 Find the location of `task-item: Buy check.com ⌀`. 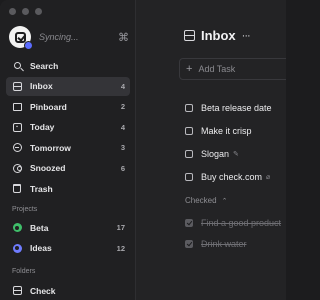

task-item: Buy check.com ⌀ is located at coordinates (235, 176).